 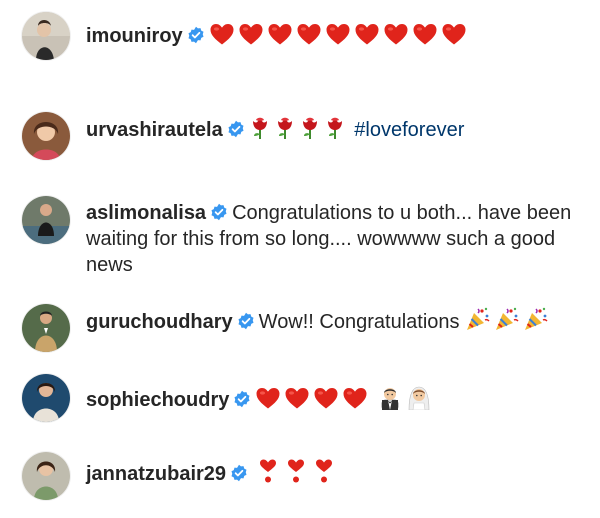 I want to click on comment-item: jannatzubair29, so click(x=302, y=476).